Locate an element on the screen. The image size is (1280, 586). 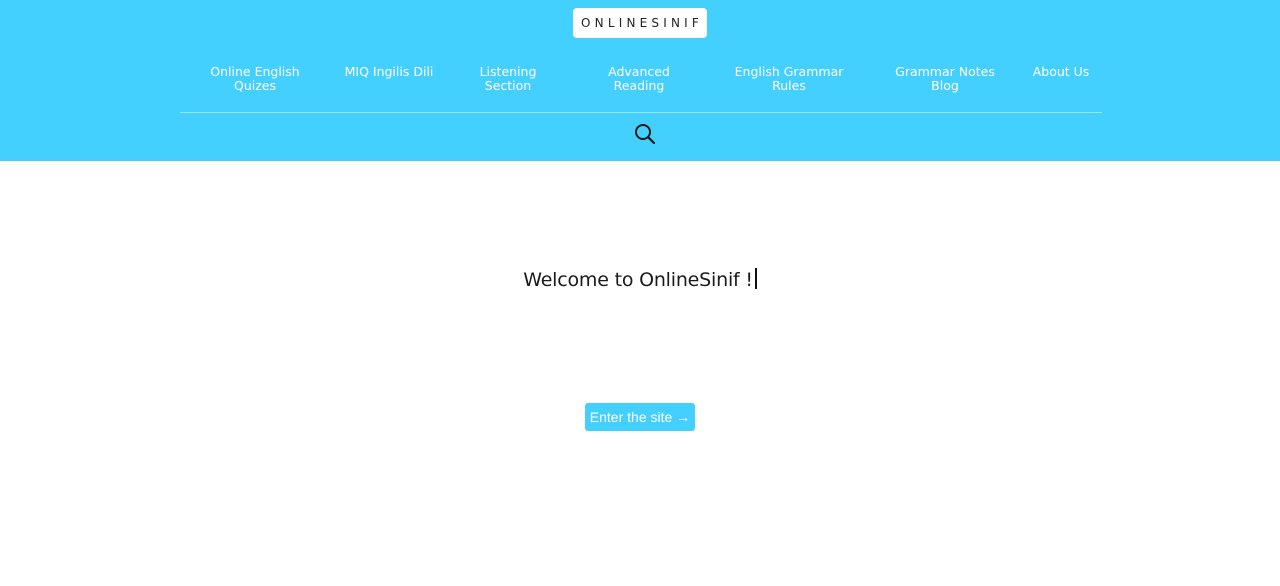
nav-grammar-notes-blog: Grammar Notes Blog is located at coordinates (945, 80).